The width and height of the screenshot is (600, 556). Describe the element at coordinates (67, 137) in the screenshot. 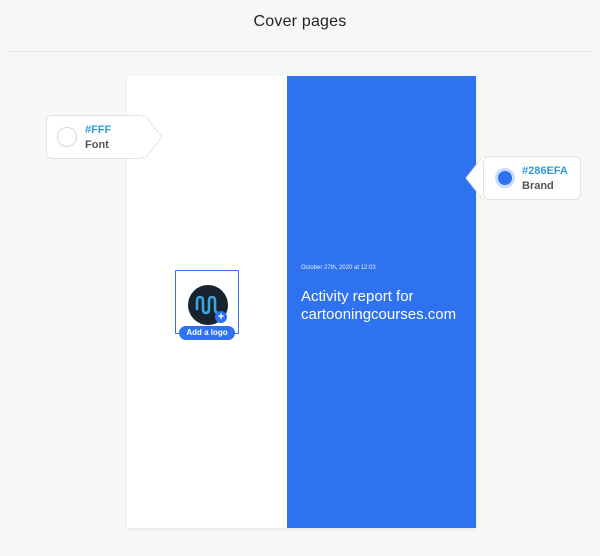

I see `font-color-circle` at that location.